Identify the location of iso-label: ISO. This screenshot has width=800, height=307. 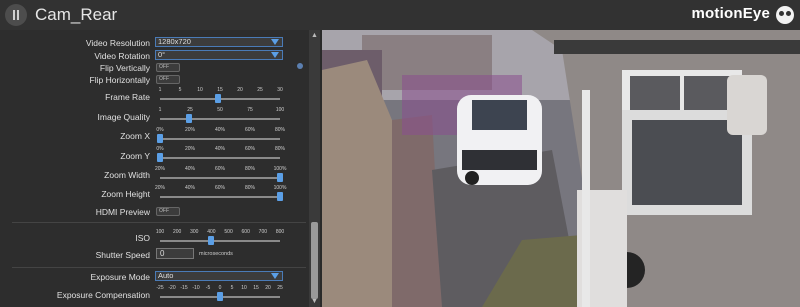
(142, 238).